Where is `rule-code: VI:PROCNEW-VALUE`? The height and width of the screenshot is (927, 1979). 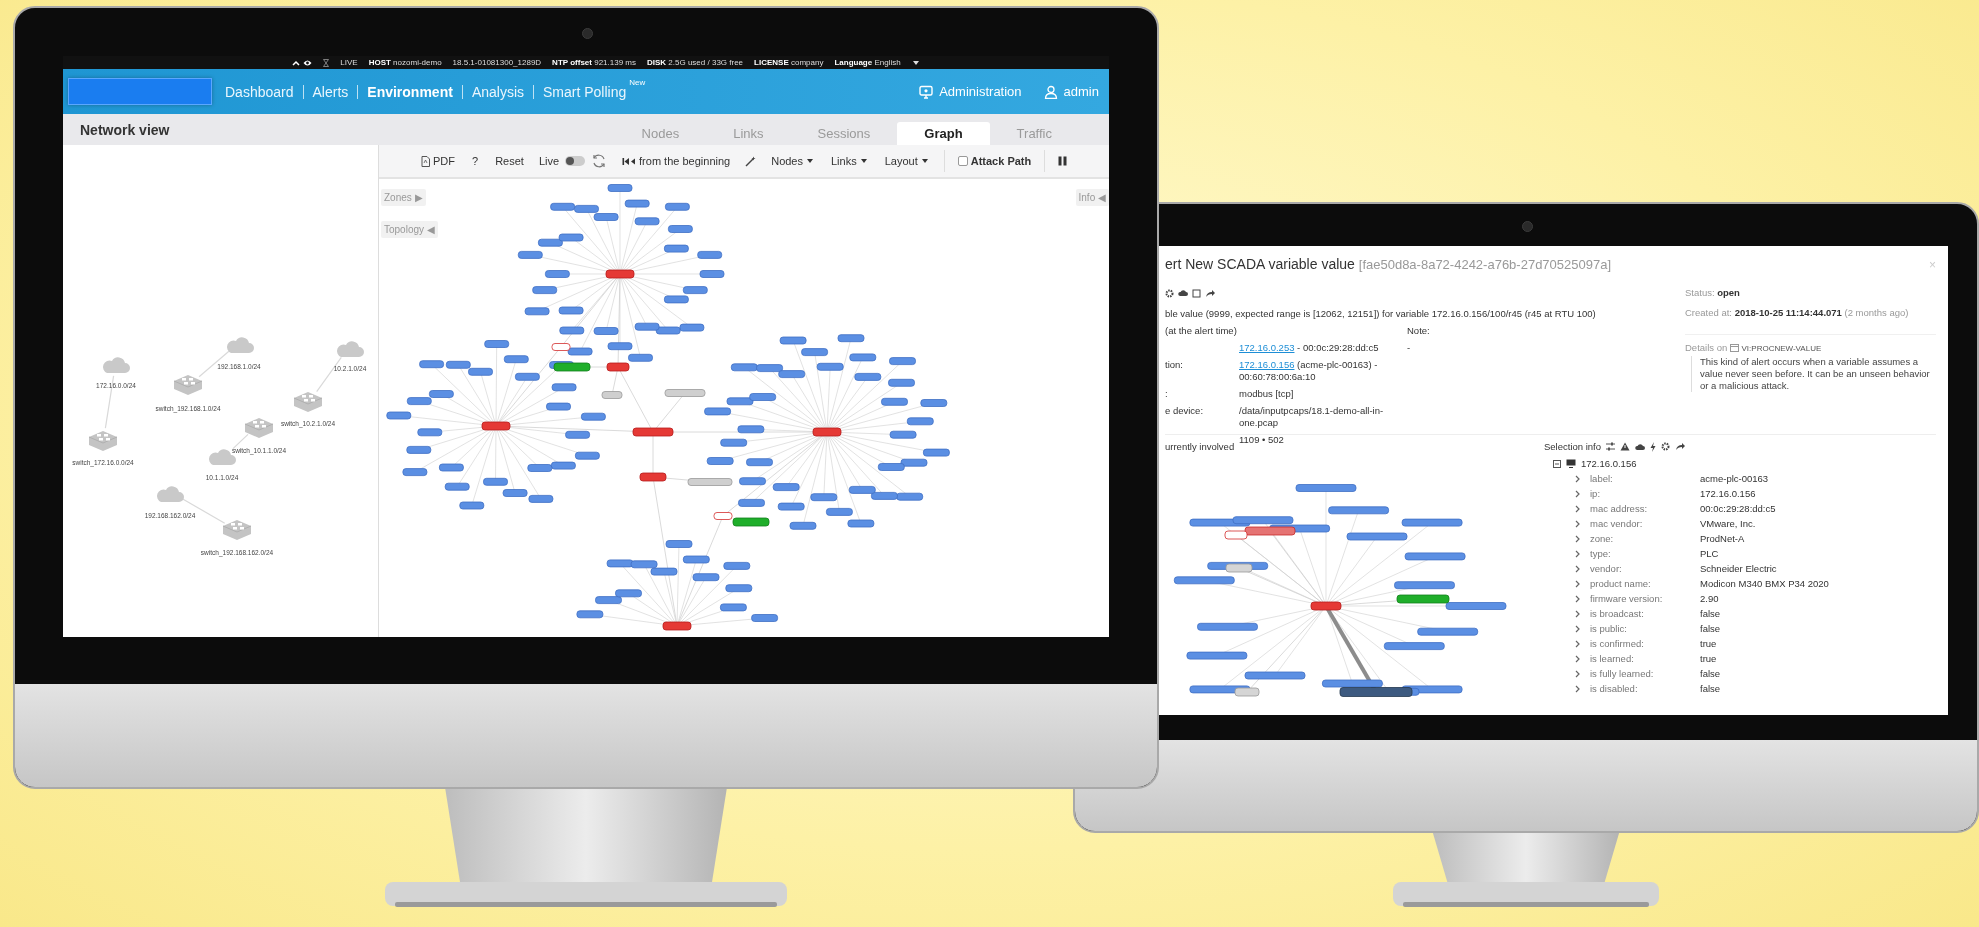
rule-code: VI:PROCNEW-VALUE is located at coordinates (1781, 348).